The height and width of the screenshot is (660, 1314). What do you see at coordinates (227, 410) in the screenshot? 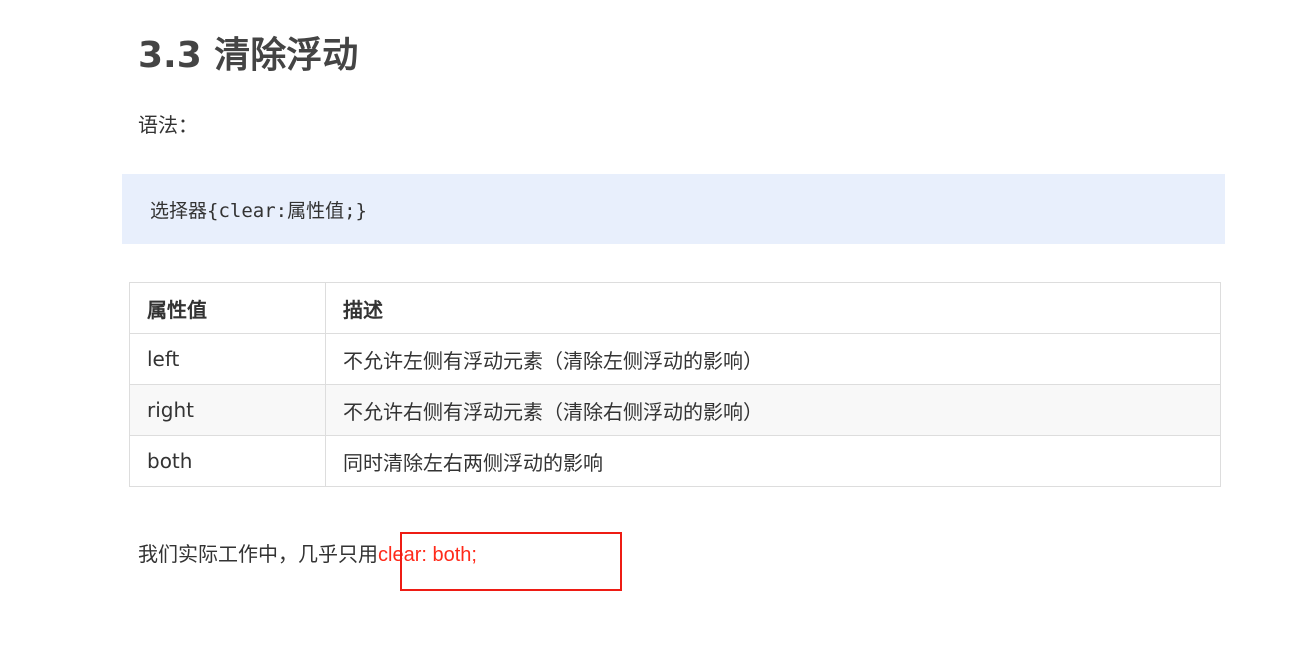
I see `cell-value: right` at bounding box center [227, 410].